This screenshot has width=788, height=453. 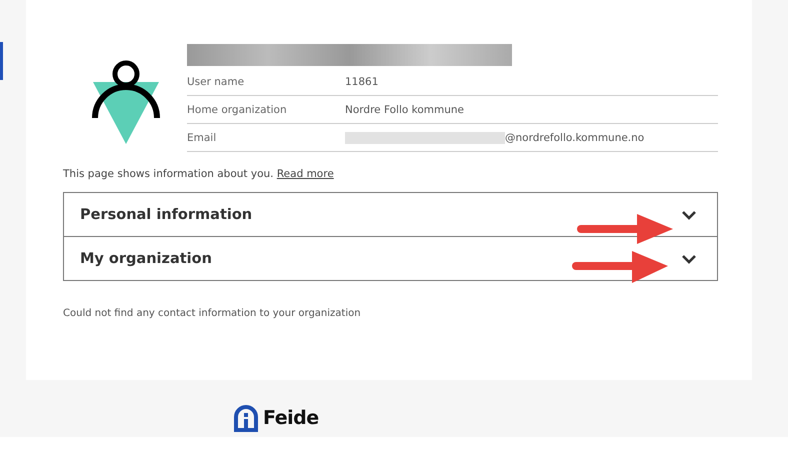 What do you see at coordinates (246, 418) in the screenshot?
I see `logo-icon` at bounding box center [246, 418].